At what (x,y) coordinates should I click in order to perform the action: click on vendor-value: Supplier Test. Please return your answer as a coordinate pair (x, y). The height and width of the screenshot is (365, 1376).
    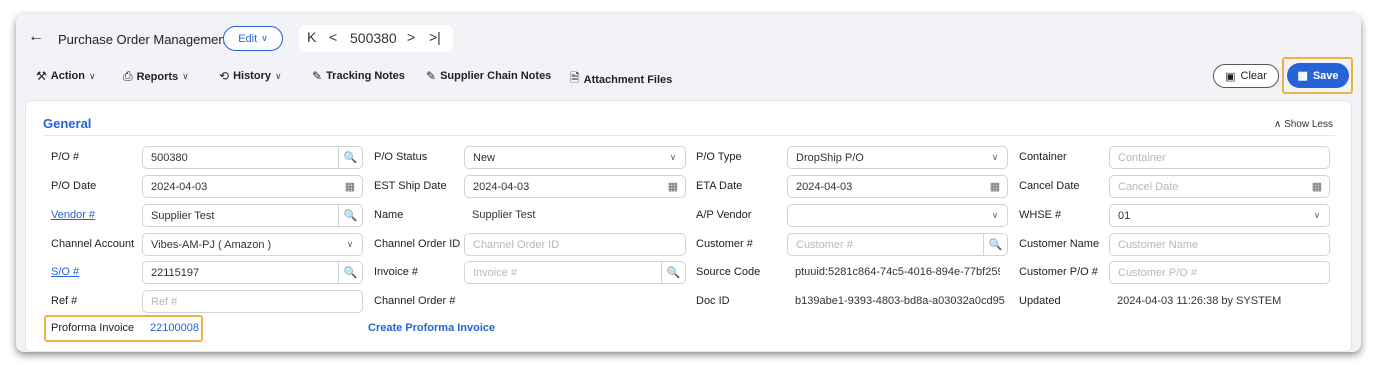
    Looking at the image, I should click on (183, 215).